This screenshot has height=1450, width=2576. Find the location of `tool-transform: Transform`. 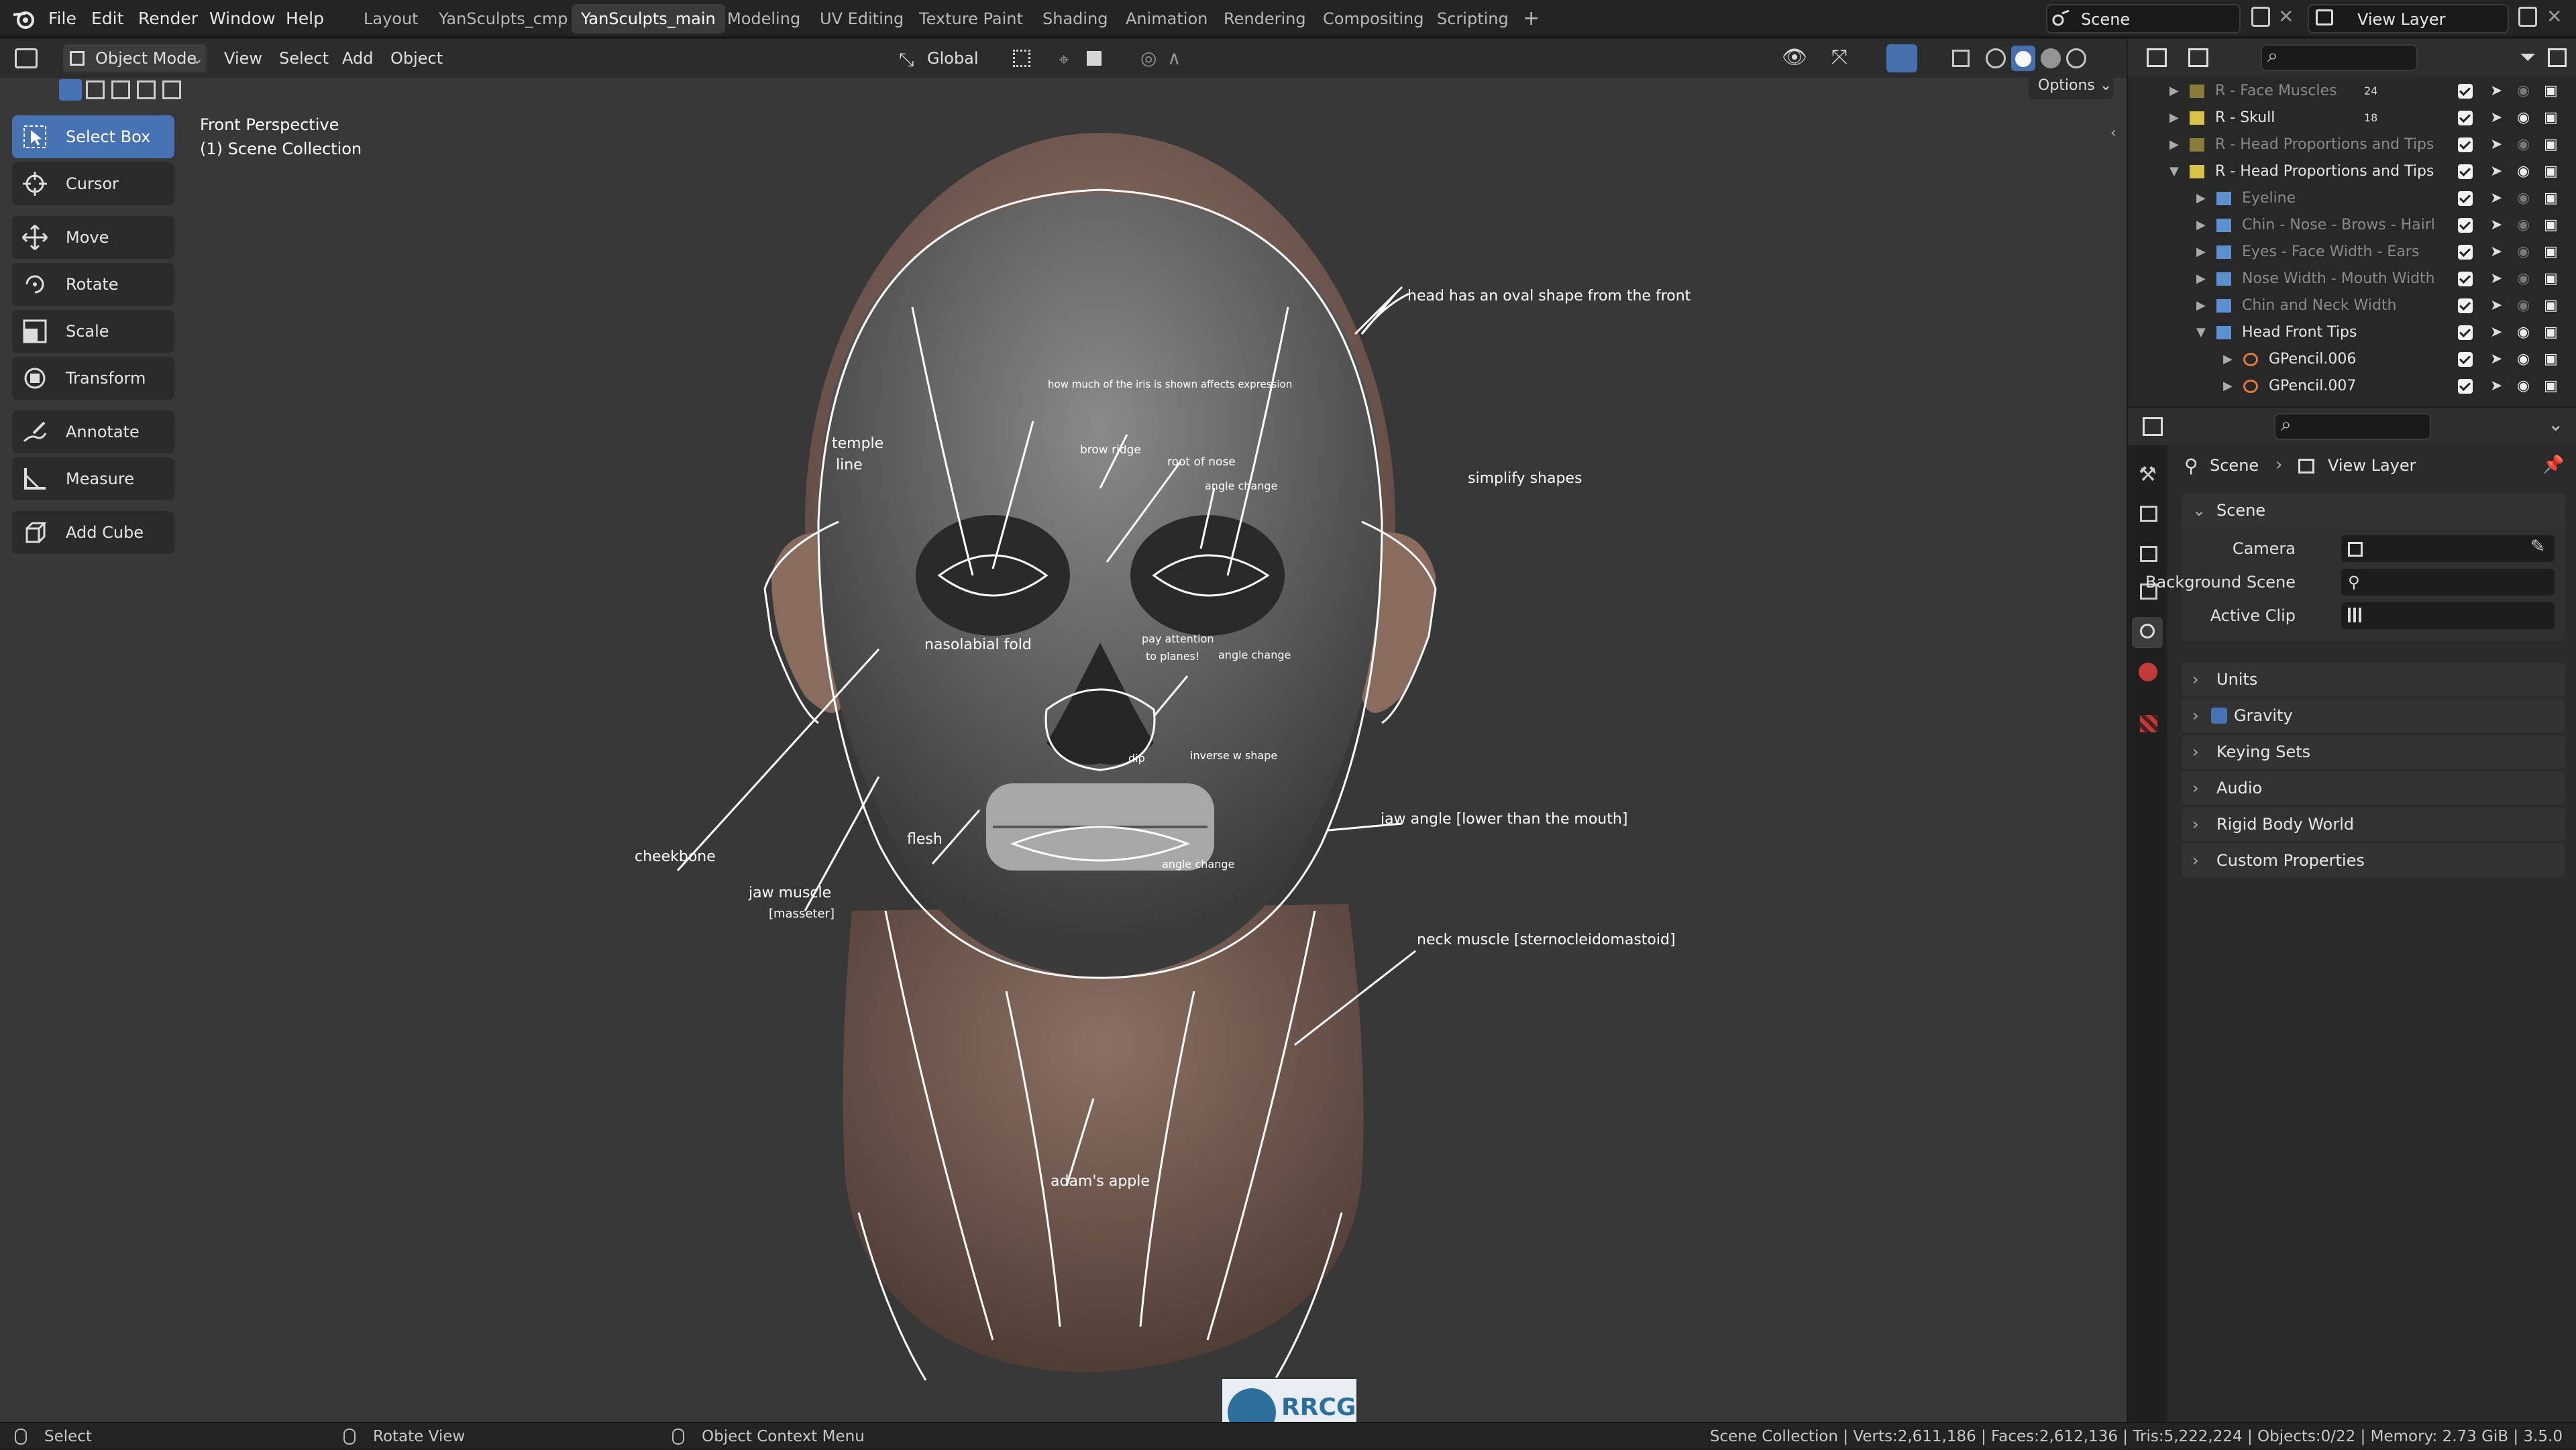

tool-transform: Transform is located at coordinates (93, 378).